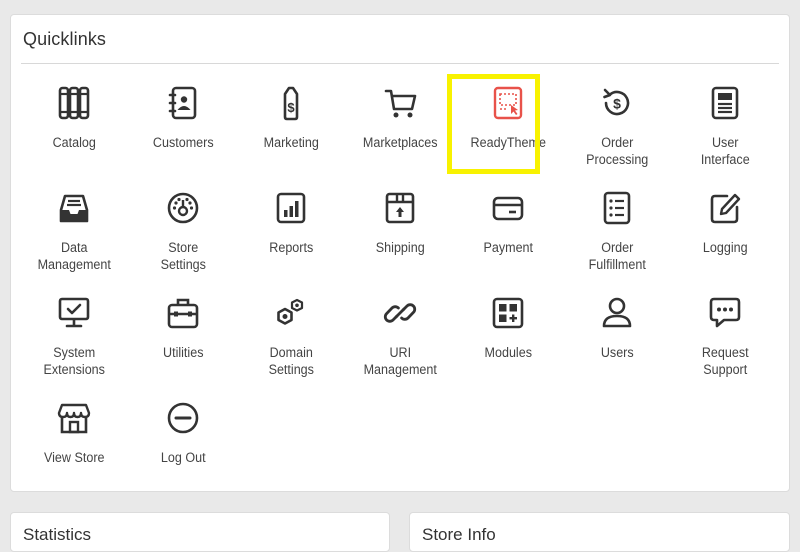 Image resolution: width=800 pixels, height=552 pixels. Describe the element at coordinates (617, 312) in the screenshot. I see `users-icon` at that location.